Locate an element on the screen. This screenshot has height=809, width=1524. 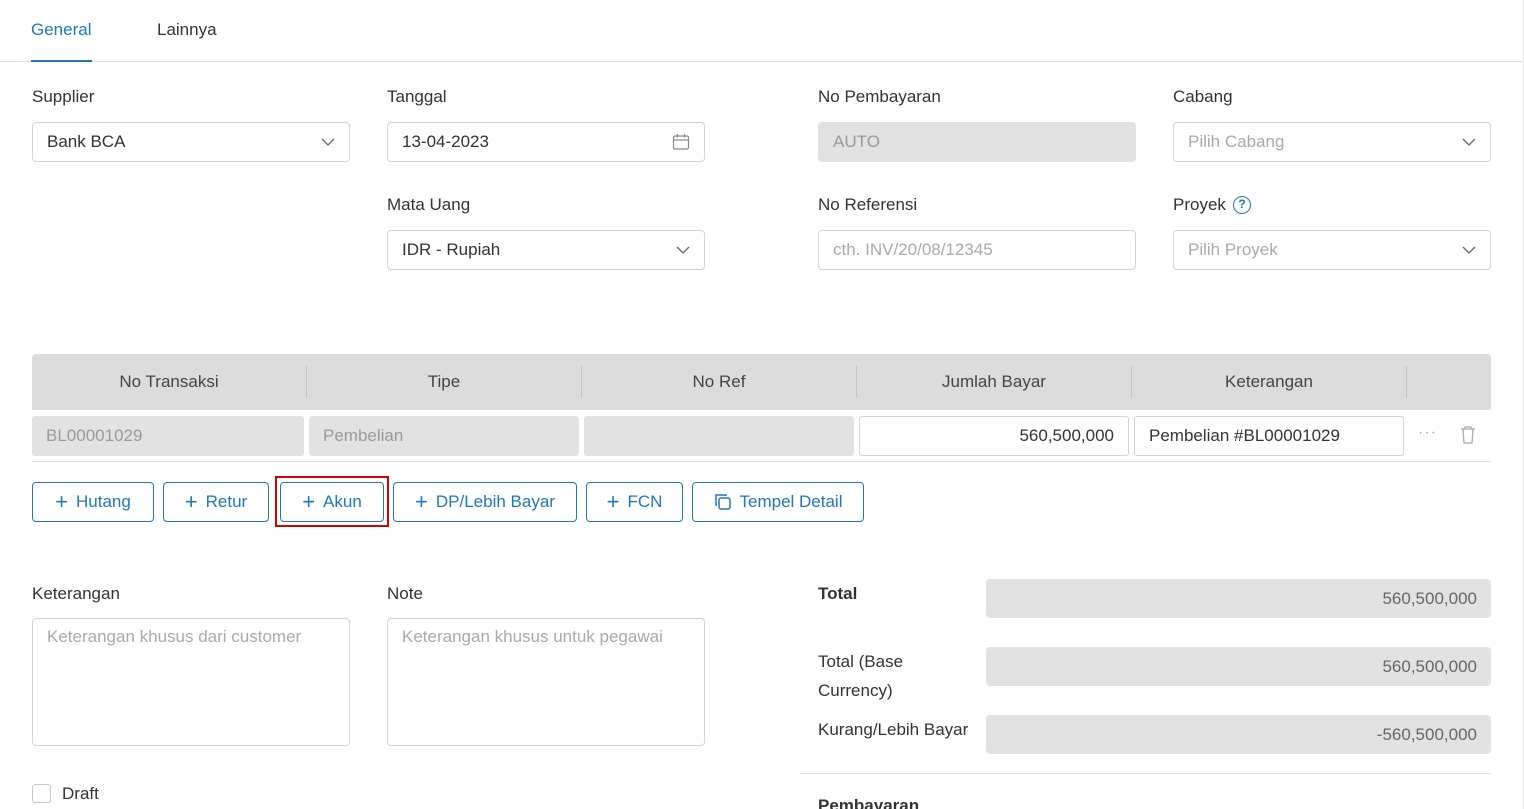
kurang-lebih-bayar-value: -560,500,000 is located at coordinates (1238, 734).